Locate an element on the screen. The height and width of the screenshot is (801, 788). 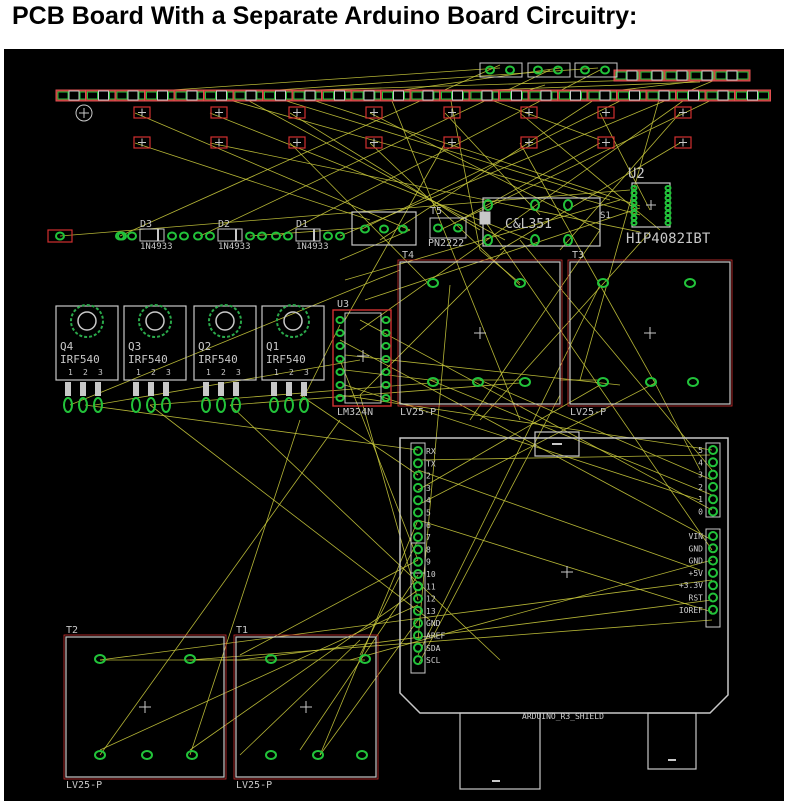
arduino-pin-label: 9 is located at coordinates (428, 562).